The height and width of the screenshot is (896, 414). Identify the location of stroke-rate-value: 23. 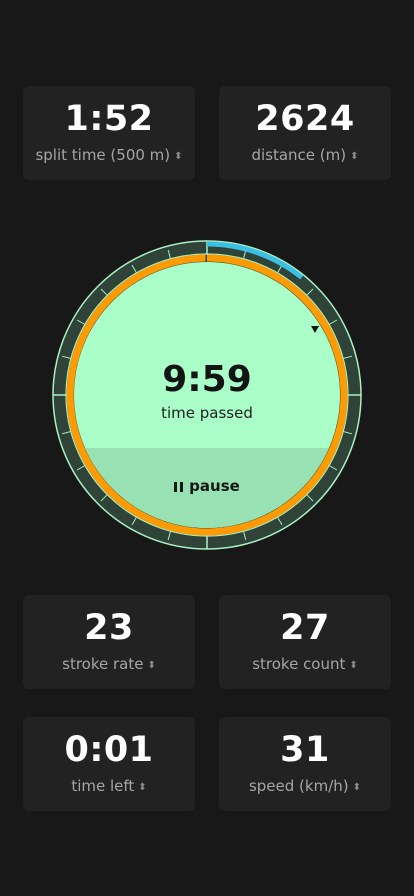
(109, 628).